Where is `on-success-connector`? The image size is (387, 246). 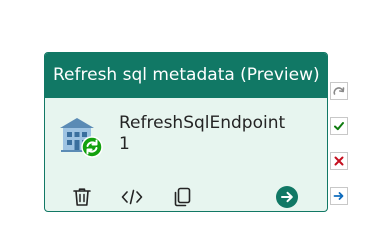 on-success-connector is located at coordinates (339, 126).